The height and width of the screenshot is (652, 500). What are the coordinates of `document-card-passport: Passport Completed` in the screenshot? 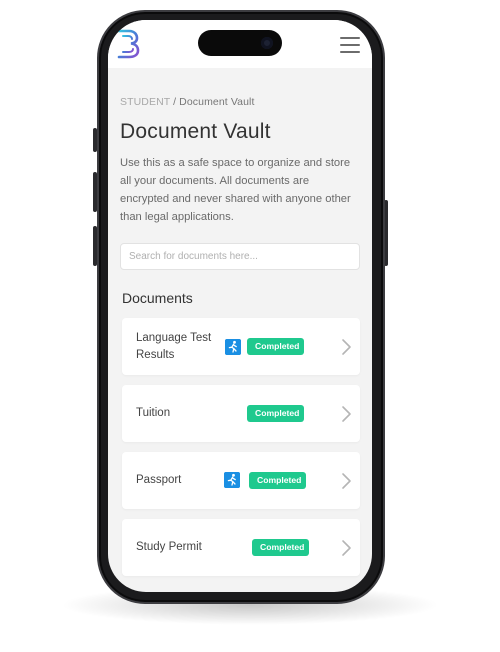 It's located at (241, 480).